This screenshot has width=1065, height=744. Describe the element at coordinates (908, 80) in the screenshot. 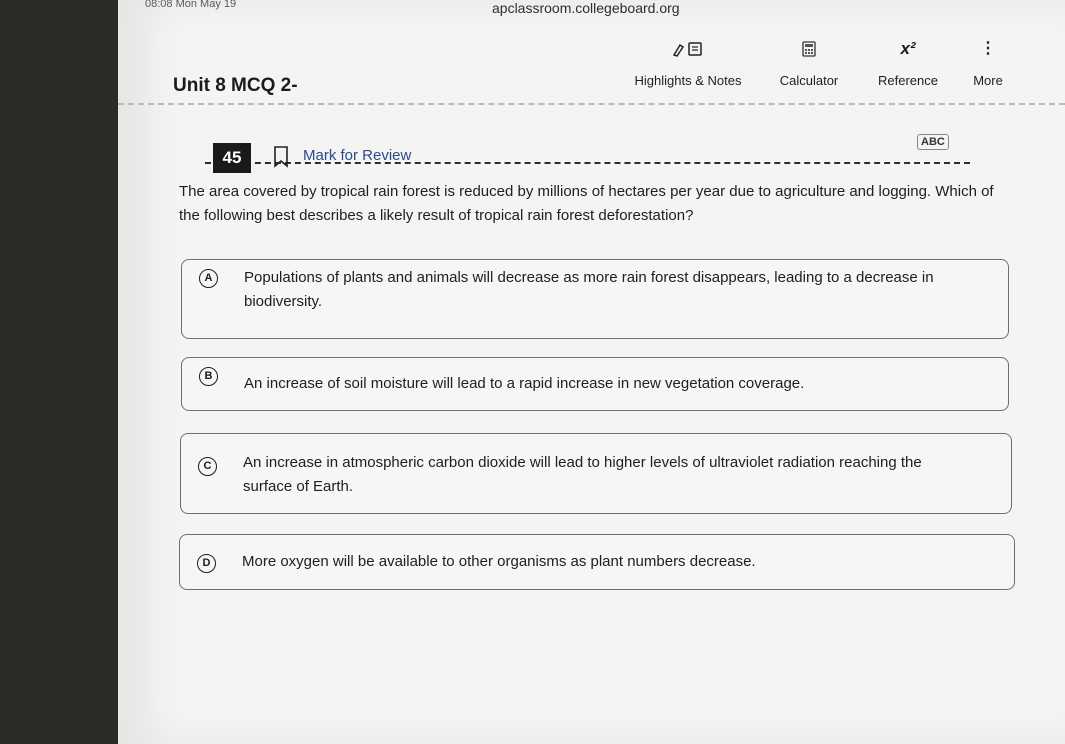

I see `reference-label: Reference` at that location.